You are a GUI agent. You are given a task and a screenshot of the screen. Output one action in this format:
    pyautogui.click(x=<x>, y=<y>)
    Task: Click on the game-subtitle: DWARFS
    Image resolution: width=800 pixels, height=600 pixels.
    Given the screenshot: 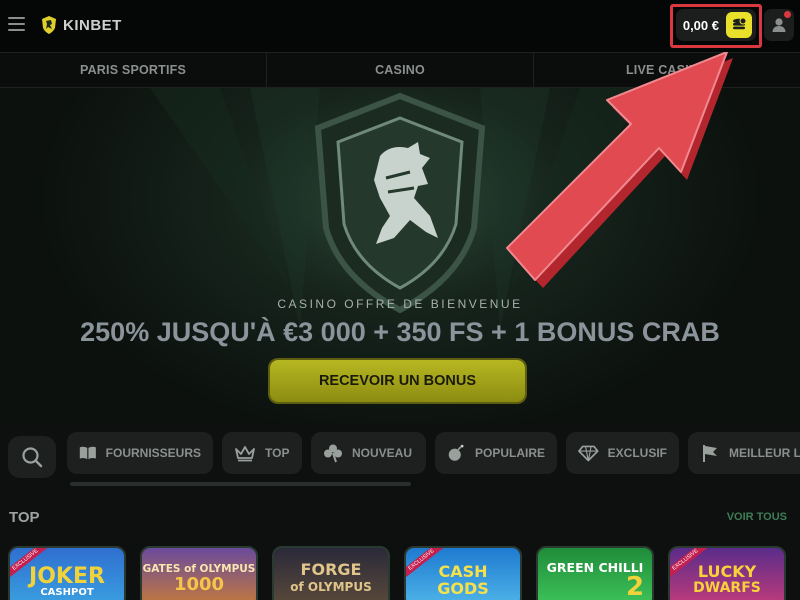 What is the action you would take?
    pyautogui.click(x=727, y=588)
    